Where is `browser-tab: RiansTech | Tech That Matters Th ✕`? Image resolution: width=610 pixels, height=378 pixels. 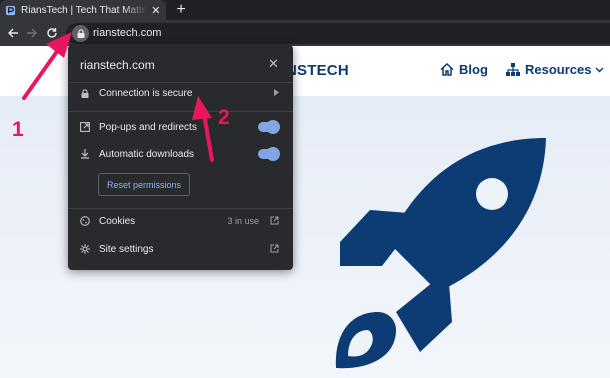
browser-tab: RiansTech | Tech That Matters Th ✕ is located at coordinates (83, 10).